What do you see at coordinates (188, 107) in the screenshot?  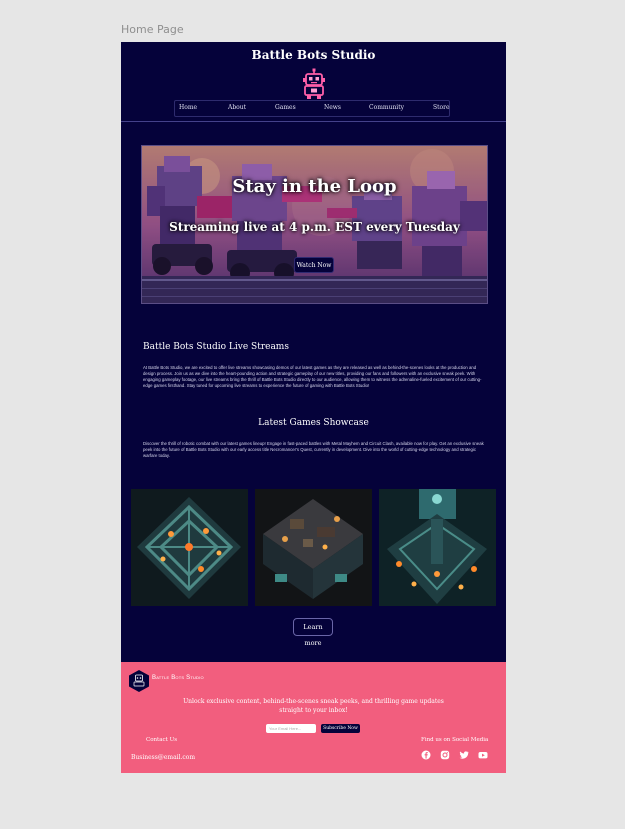 I see `nav-home: Home` at bounding box center [188, 107].